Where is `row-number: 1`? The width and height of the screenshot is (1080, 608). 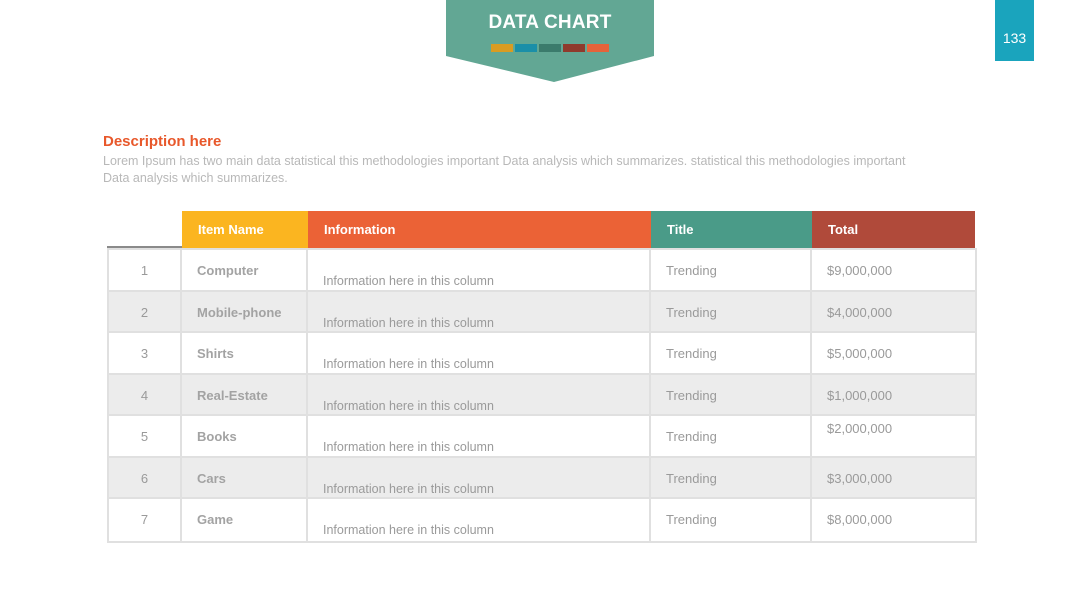 row-number: 1 is located at coordinates (145, 270).